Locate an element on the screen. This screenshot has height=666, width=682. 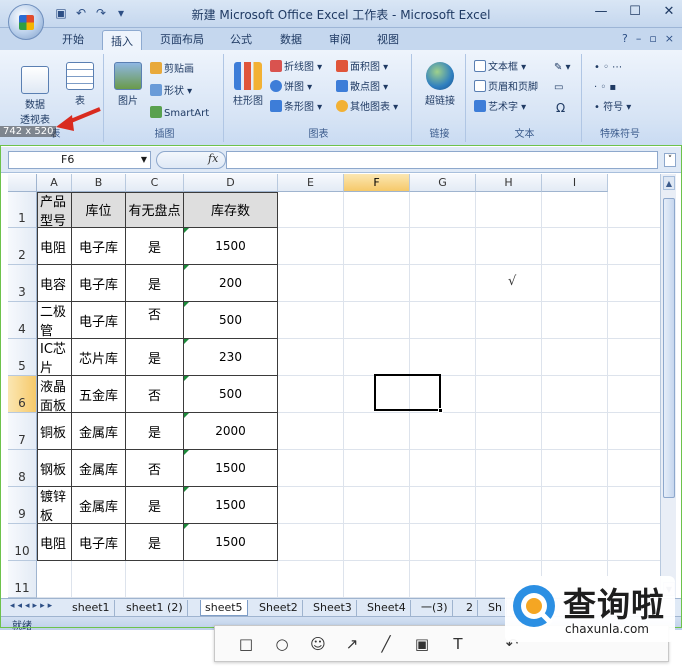
emoji-tool-icon: ☺ is located at coordinates (318, 644).